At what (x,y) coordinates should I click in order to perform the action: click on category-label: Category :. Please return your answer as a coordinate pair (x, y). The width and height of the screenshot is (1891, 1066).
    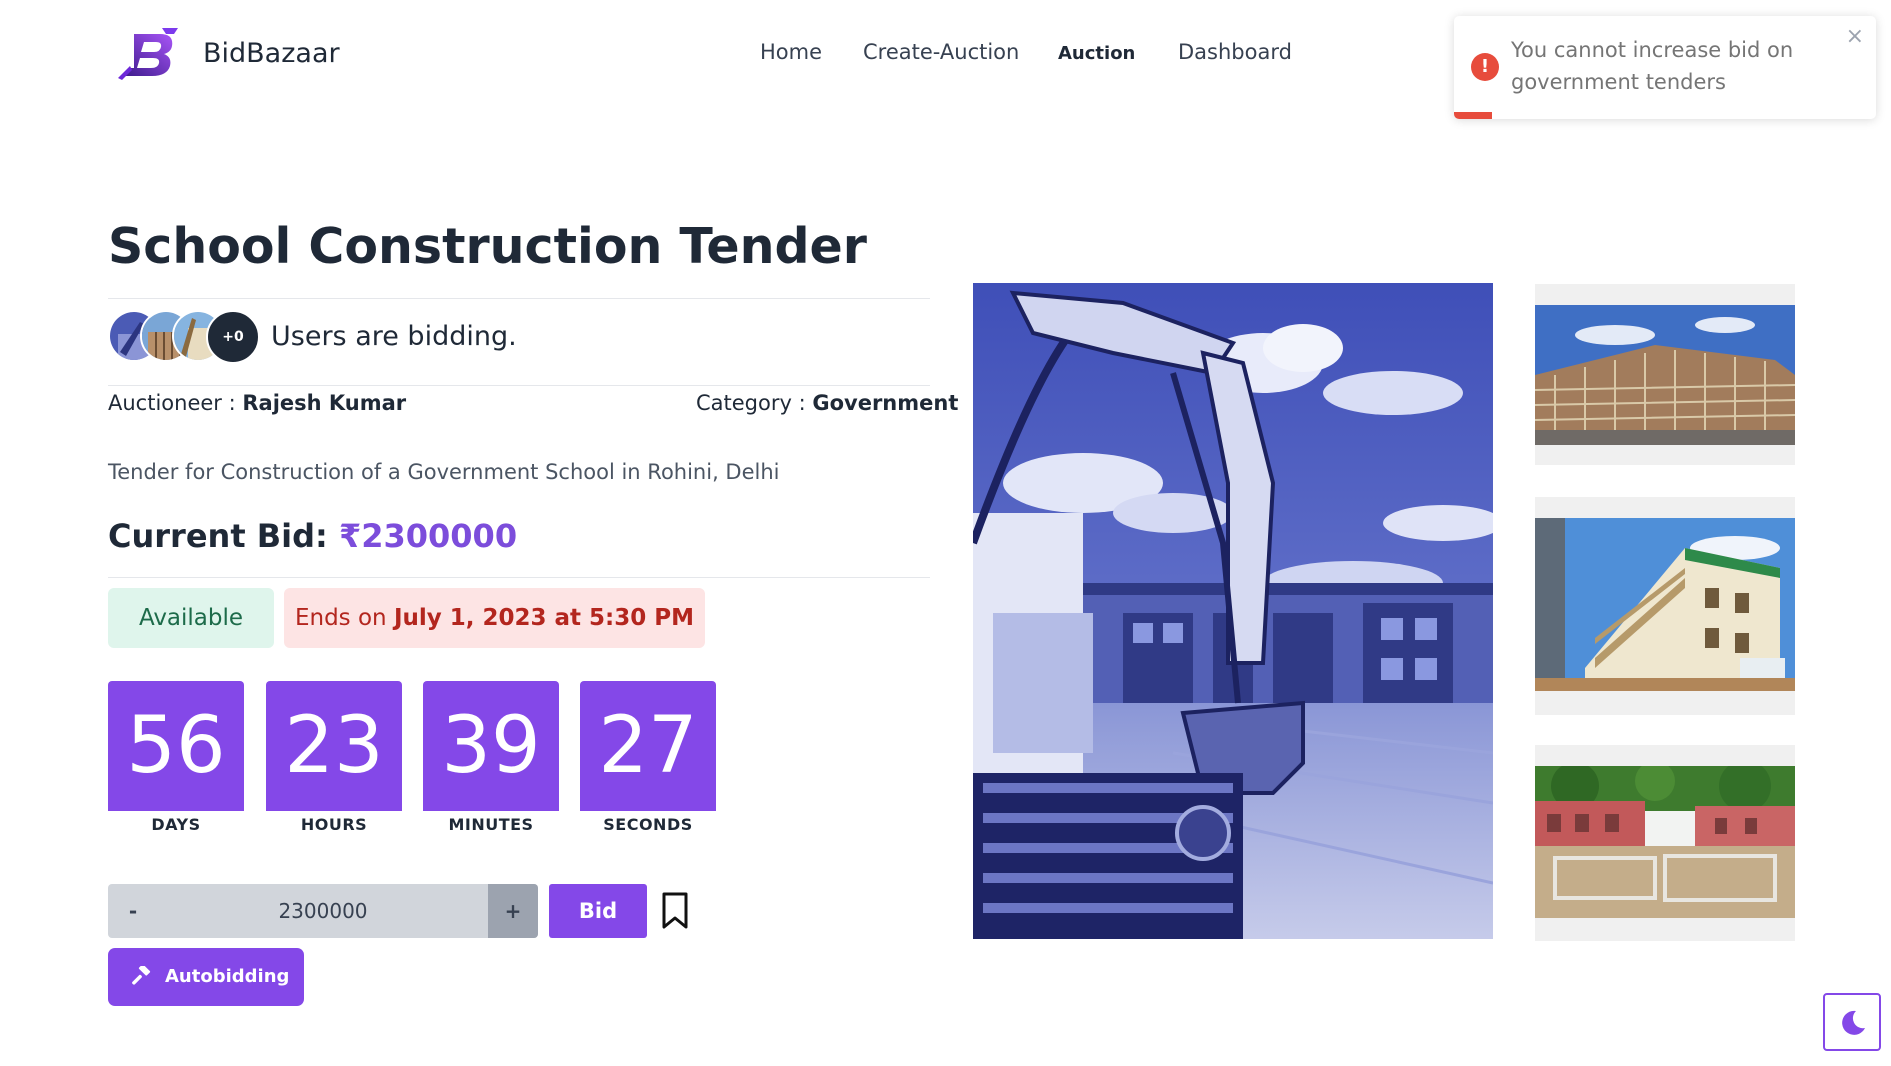
    Looking at the image, I should click on (754, 403).